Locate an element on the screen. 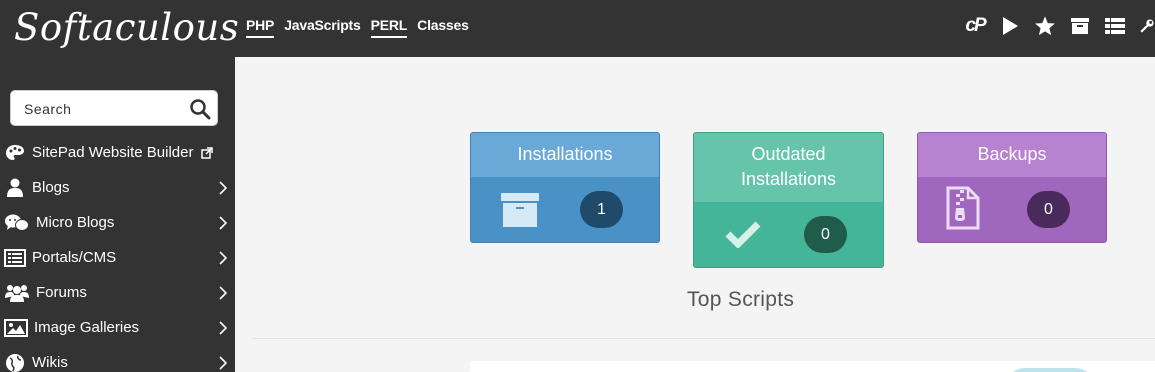  script-logo-circle is located at coordinates (1050, 370).